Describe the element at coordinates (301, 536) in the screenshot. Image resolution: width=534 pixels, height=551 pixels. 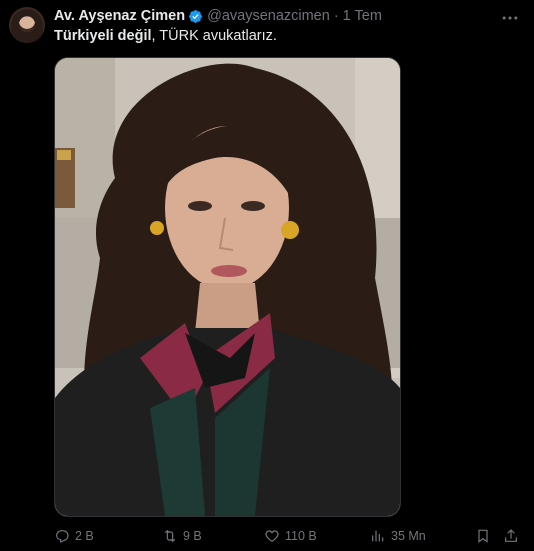
I see `like-count: 110 B` at that location.